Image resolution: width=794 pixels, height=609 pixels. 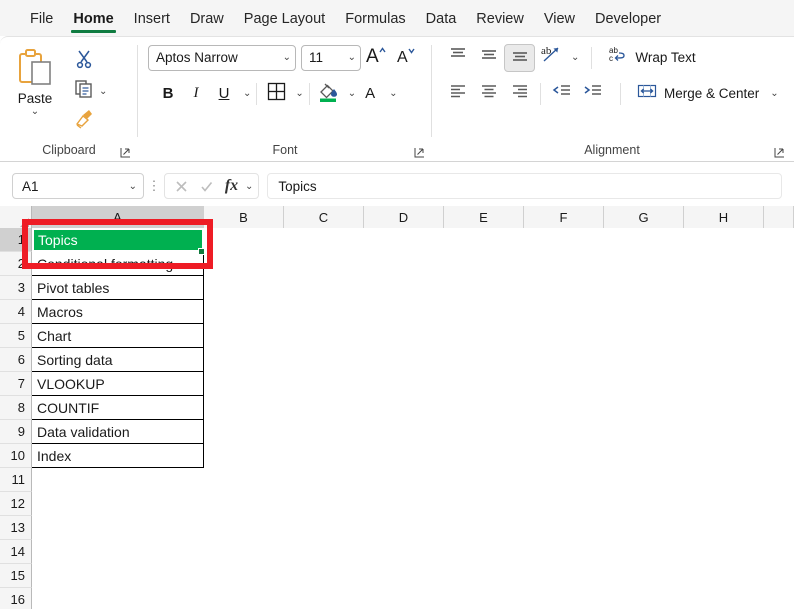 I want to click on column-header-h: H, so click(x=724, y=217).